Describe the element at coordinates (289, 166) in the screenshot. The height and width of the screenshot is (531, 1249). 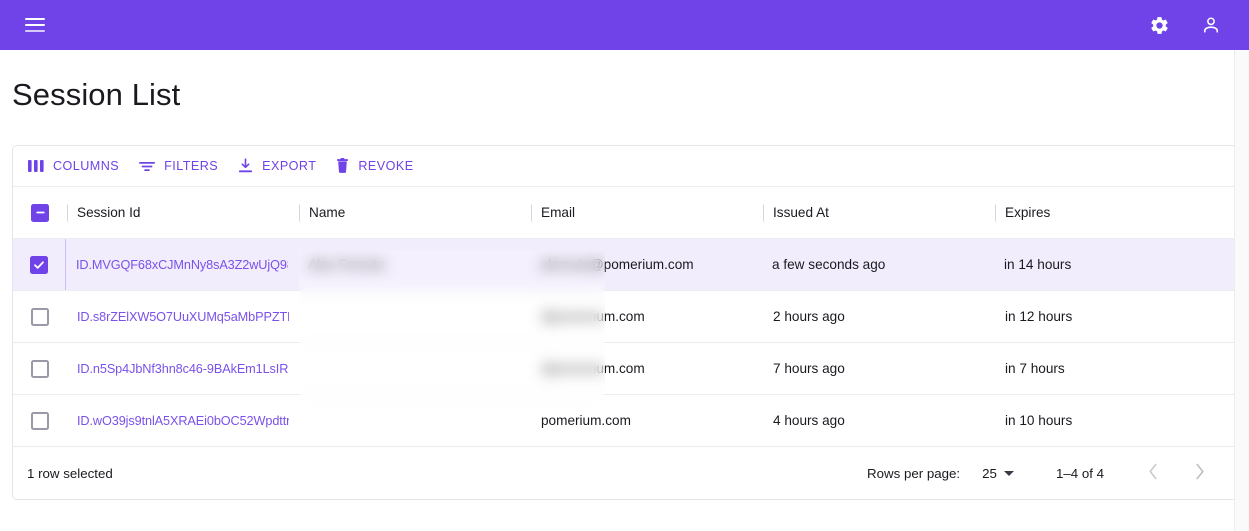
I see `export-button-label: EXPORT` at that location.